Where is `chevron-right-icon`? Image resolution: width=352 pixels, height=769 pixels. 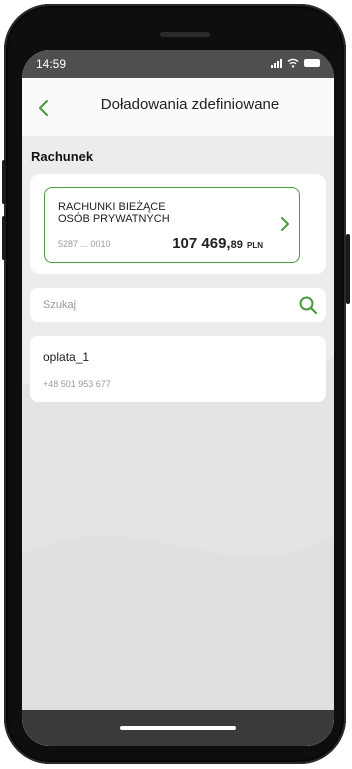
chevron-right-icon is located at coordinates (285, 224).